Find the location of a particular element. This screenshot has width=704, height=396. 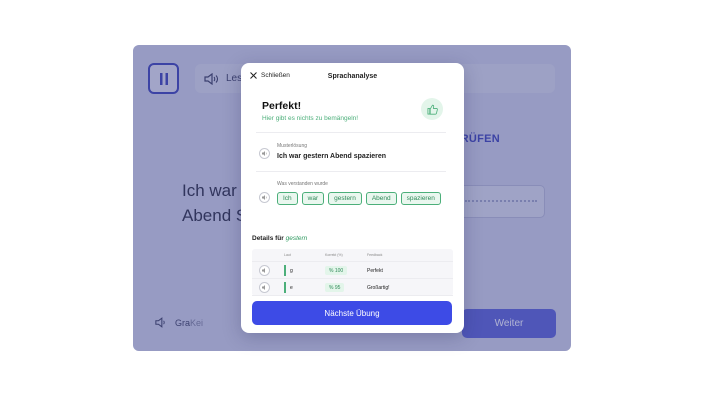

solution-text: Ich war gestern Abend spazieren is located at coordinates (332, 156).